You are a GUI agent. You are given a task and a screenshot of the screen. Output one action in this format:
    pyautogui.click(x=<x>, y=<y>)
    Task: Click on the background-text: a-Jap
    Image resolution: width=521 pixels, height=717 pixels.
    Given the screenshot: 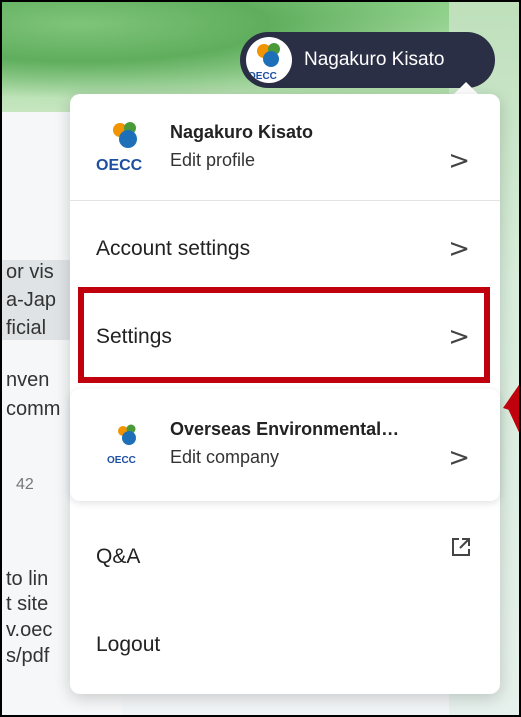 What is the action you would take?
    pyautogui.click(x=31, y=300)
    